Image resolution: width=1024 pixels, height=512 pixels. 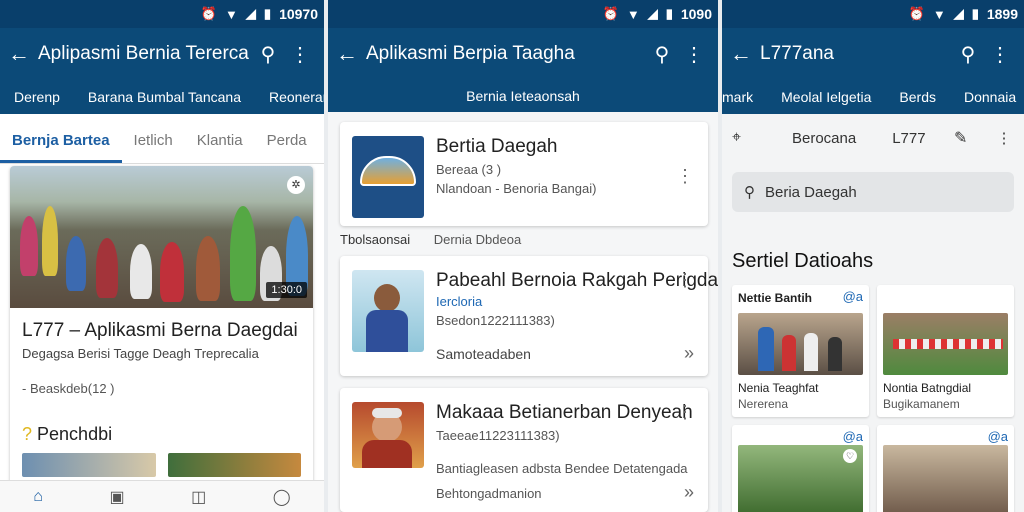 I want to click on result-card: @a ♡, so click(x=800, y=468).